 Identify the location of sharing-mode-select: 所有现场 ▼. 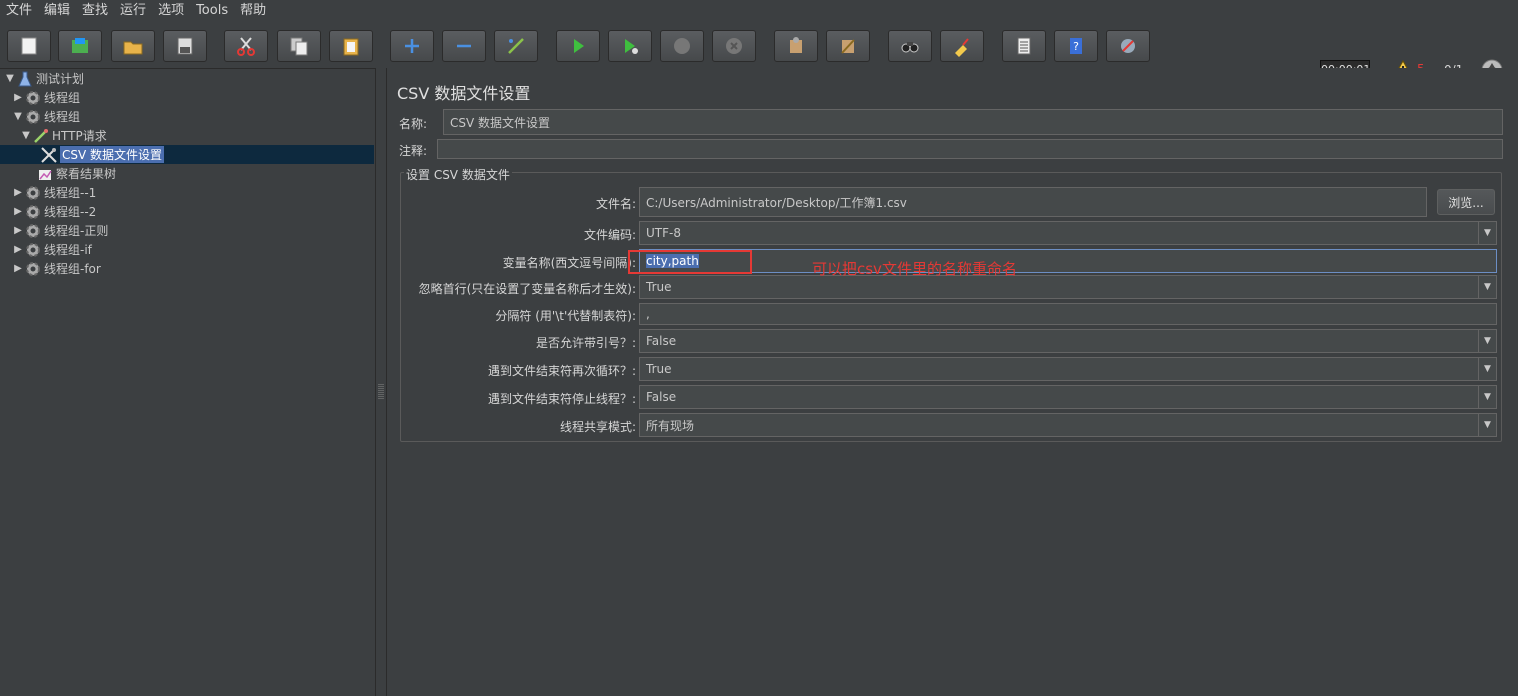
(1068, 425).